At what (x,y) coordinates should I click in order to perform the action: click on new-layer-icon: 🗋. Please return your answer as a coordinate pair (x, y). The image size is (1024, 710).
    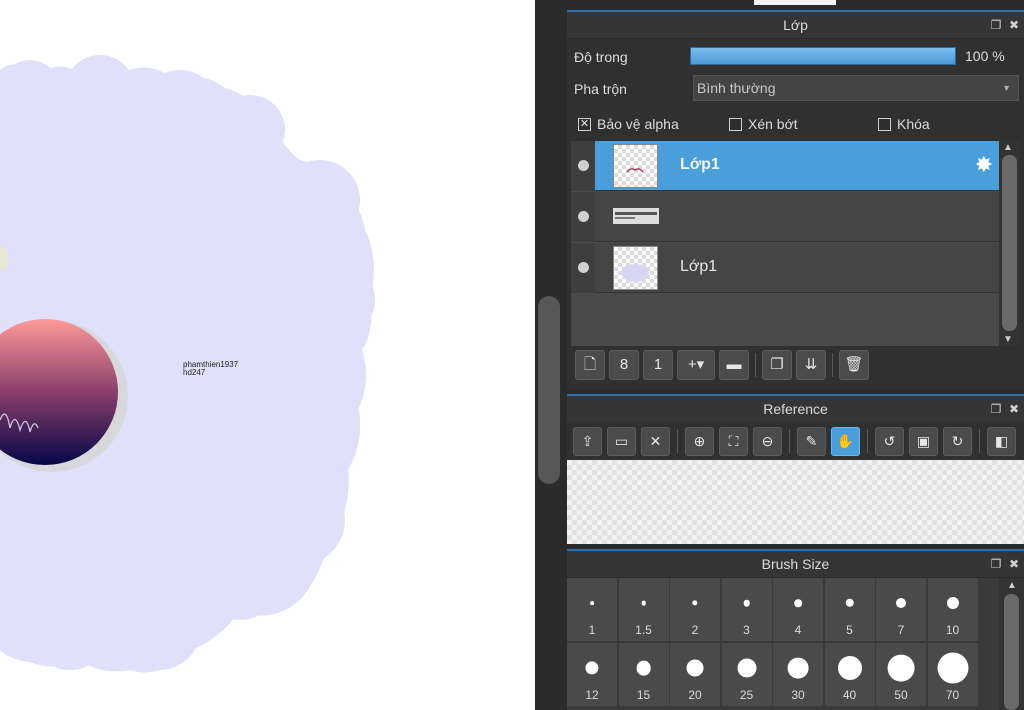
    Looking at the image, I should click on (590, 365).